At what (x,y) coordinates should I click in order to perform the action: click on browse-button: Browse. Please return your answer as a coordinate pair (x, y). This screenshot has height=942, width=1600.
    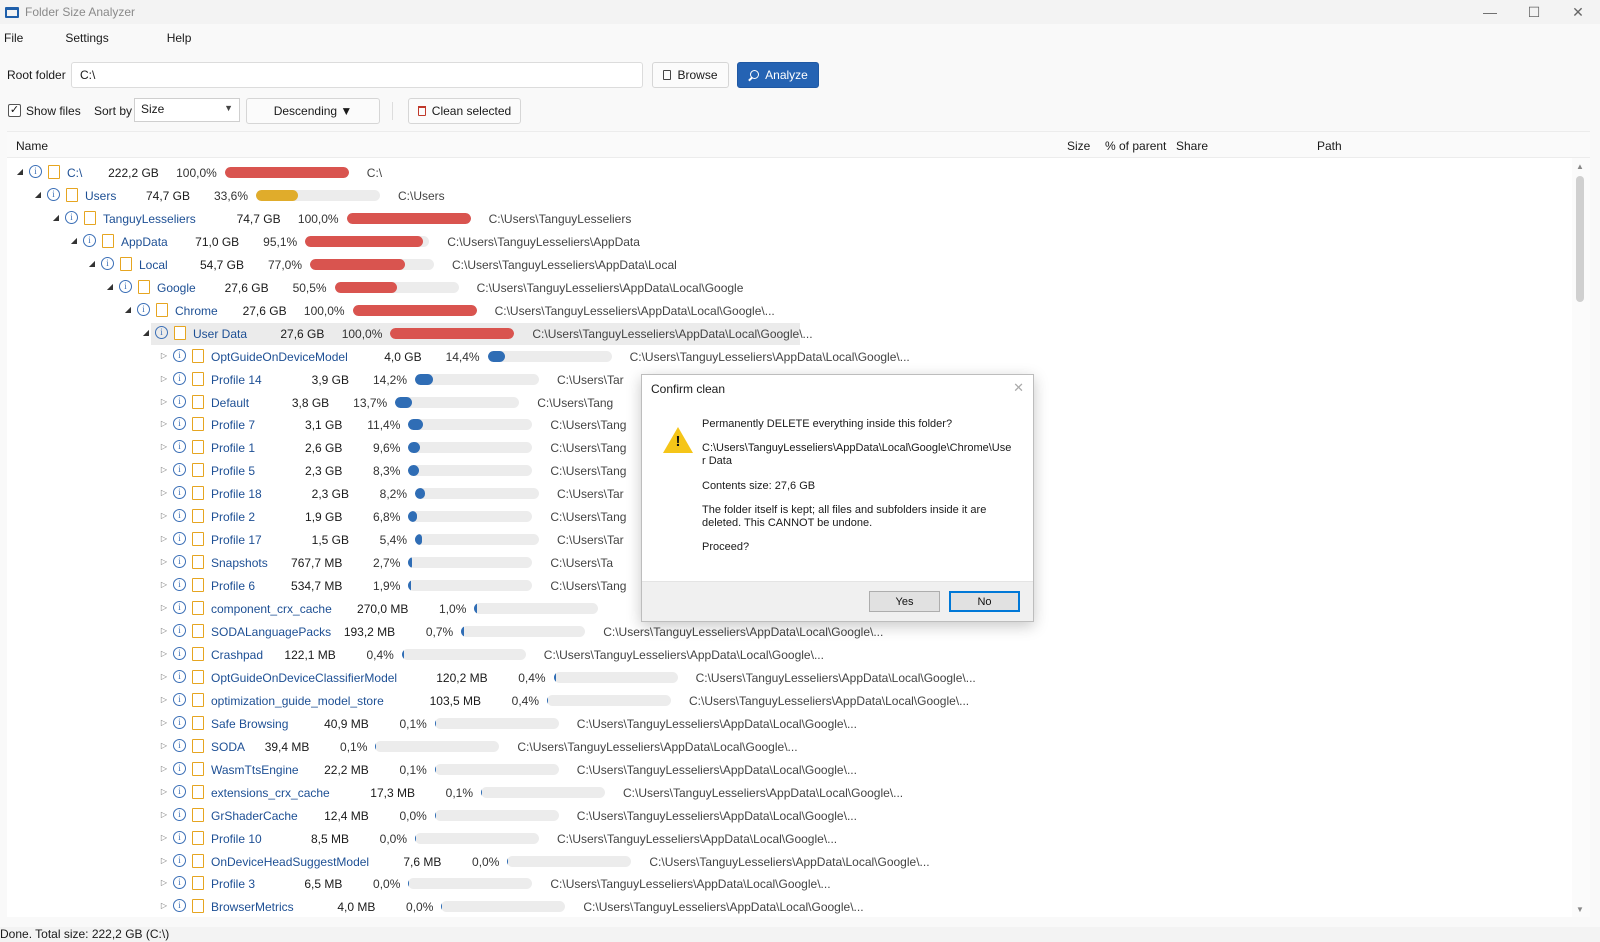
    Looking at the image, I should click on (690, 75).